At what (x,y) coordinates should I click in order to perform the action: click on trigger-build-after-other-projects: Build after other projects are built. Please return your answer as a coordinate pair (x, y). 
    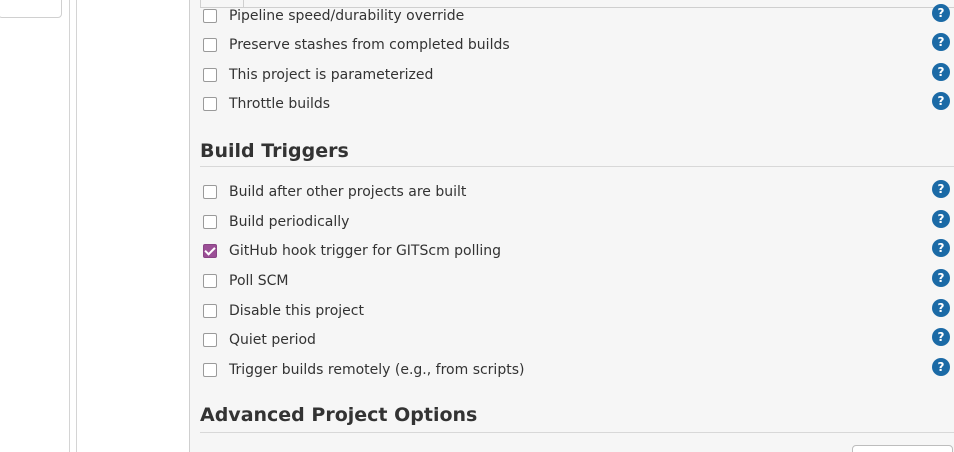
    Looking at the image, I should click on (334, 192).